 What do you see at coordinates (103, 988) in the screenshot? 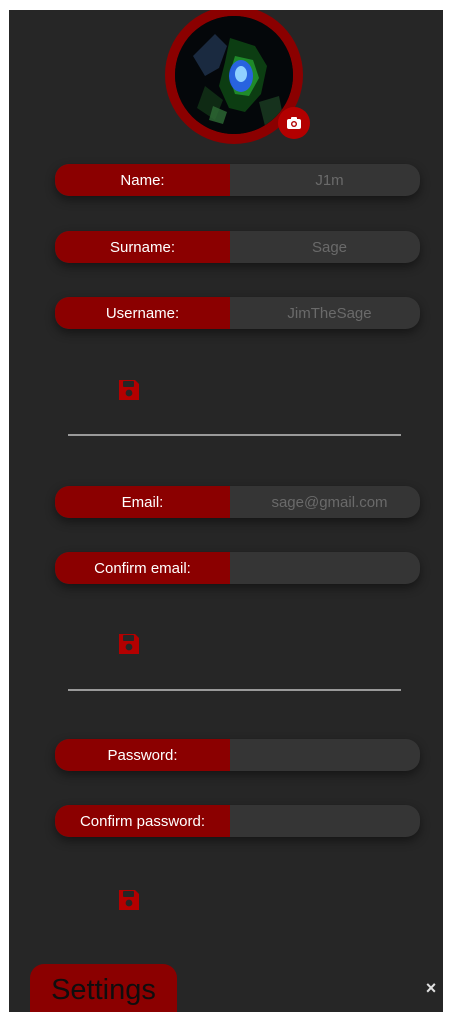
I see `settings-tab: Settings` at bounding box center [103, 988].